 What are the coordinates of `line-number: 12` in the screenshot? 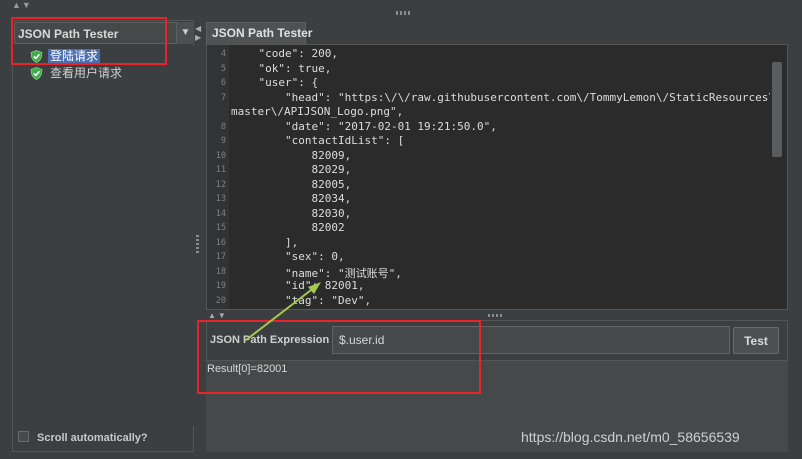 It's located at (220, 184).